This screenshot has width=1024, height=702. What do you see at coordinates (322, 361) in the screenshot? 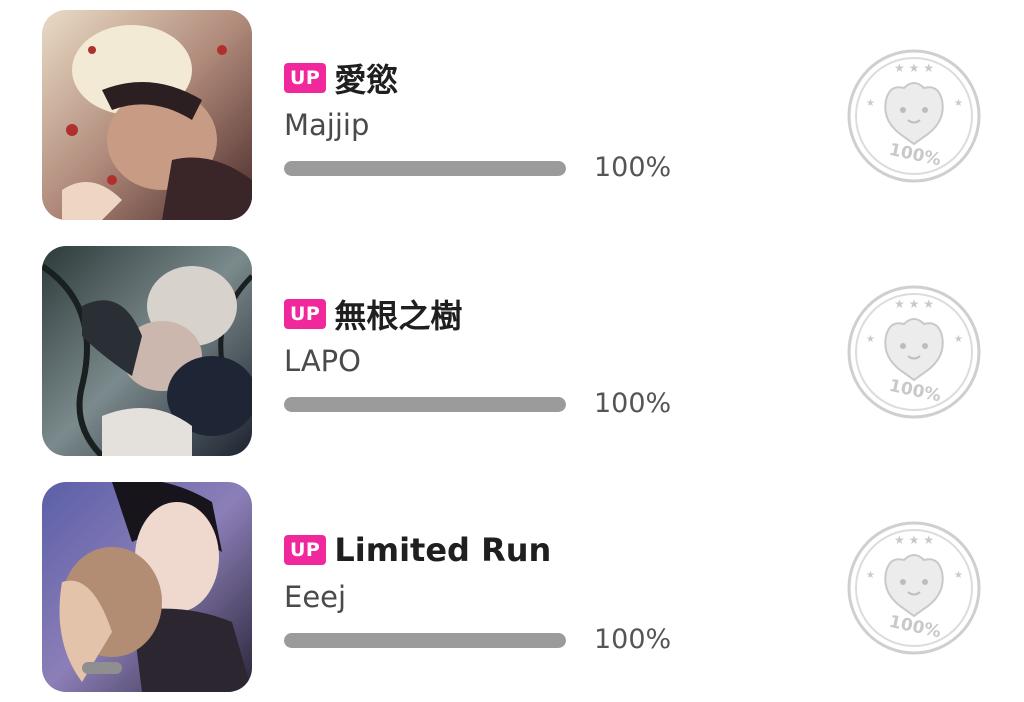
I see `author-name: LAPO` at bounding box center [322, 361].